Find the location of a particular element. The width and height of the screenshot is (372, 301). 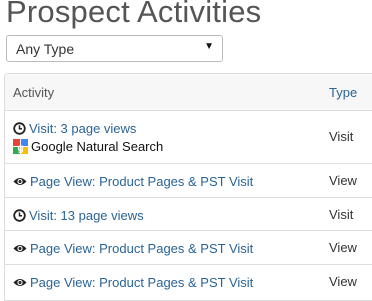

type-column-header: Type is located at coordinates (343, 92).